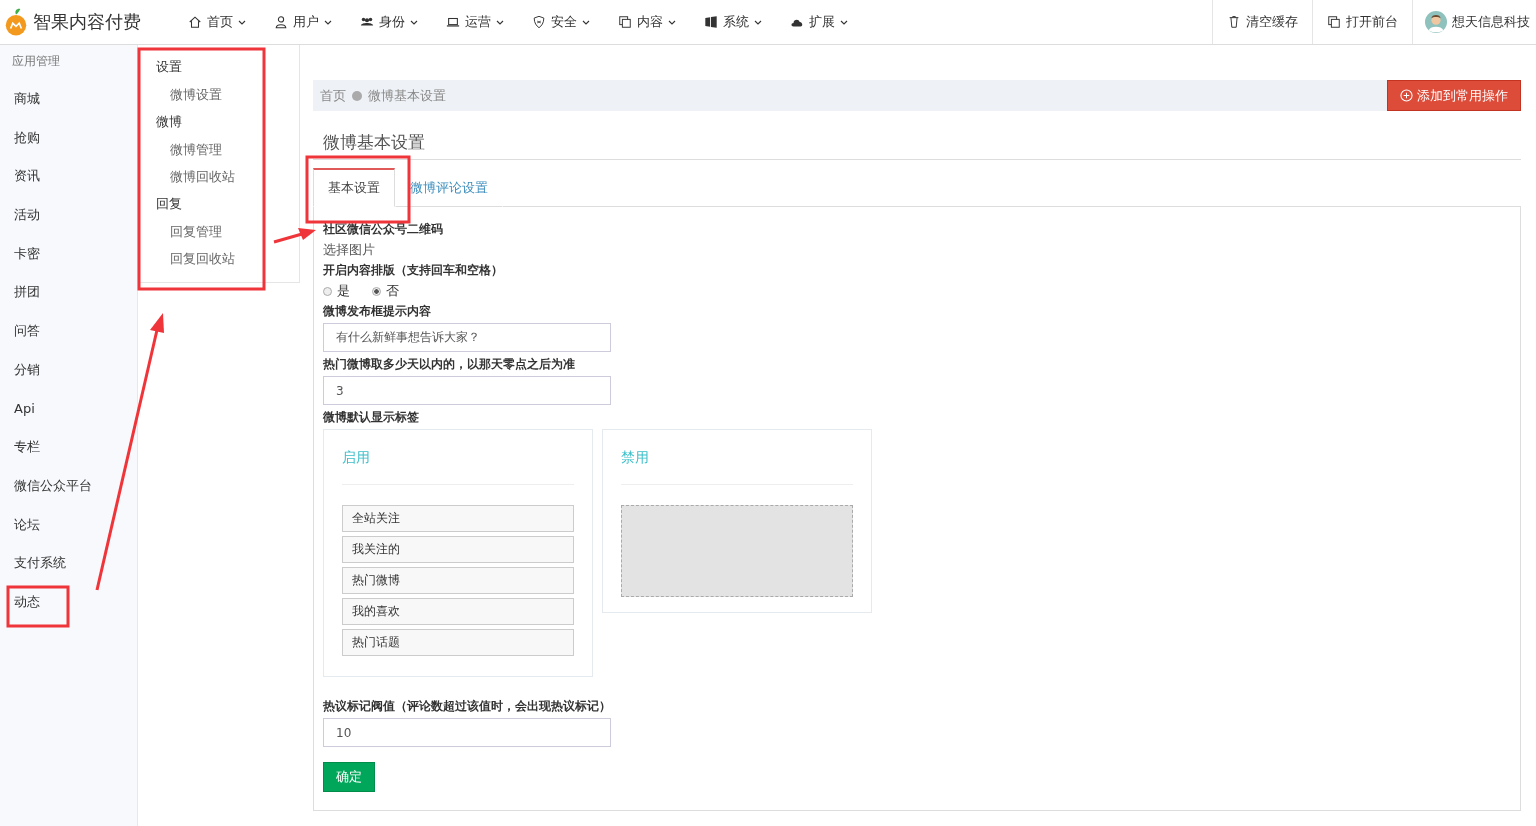 The width and height of the screenshot is (1536, 826). I want to click on laptop-icon, so click(453, 22).